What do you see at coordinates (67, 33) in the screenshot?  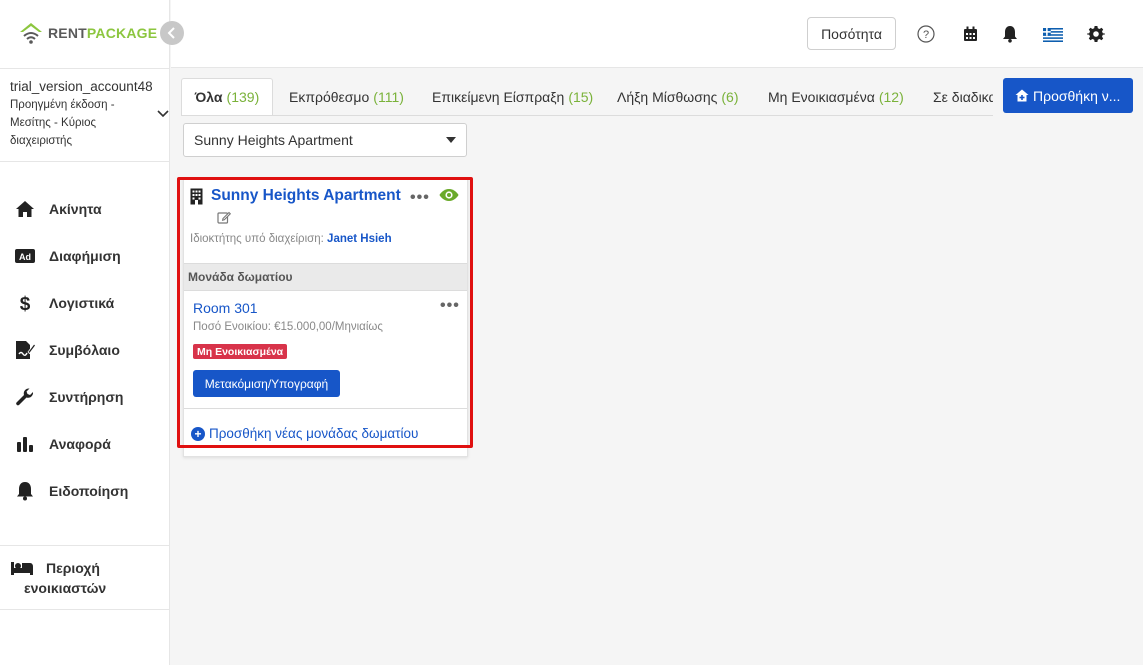 I see `logo-text-rent: RENT` at bounding box center [67, 33].